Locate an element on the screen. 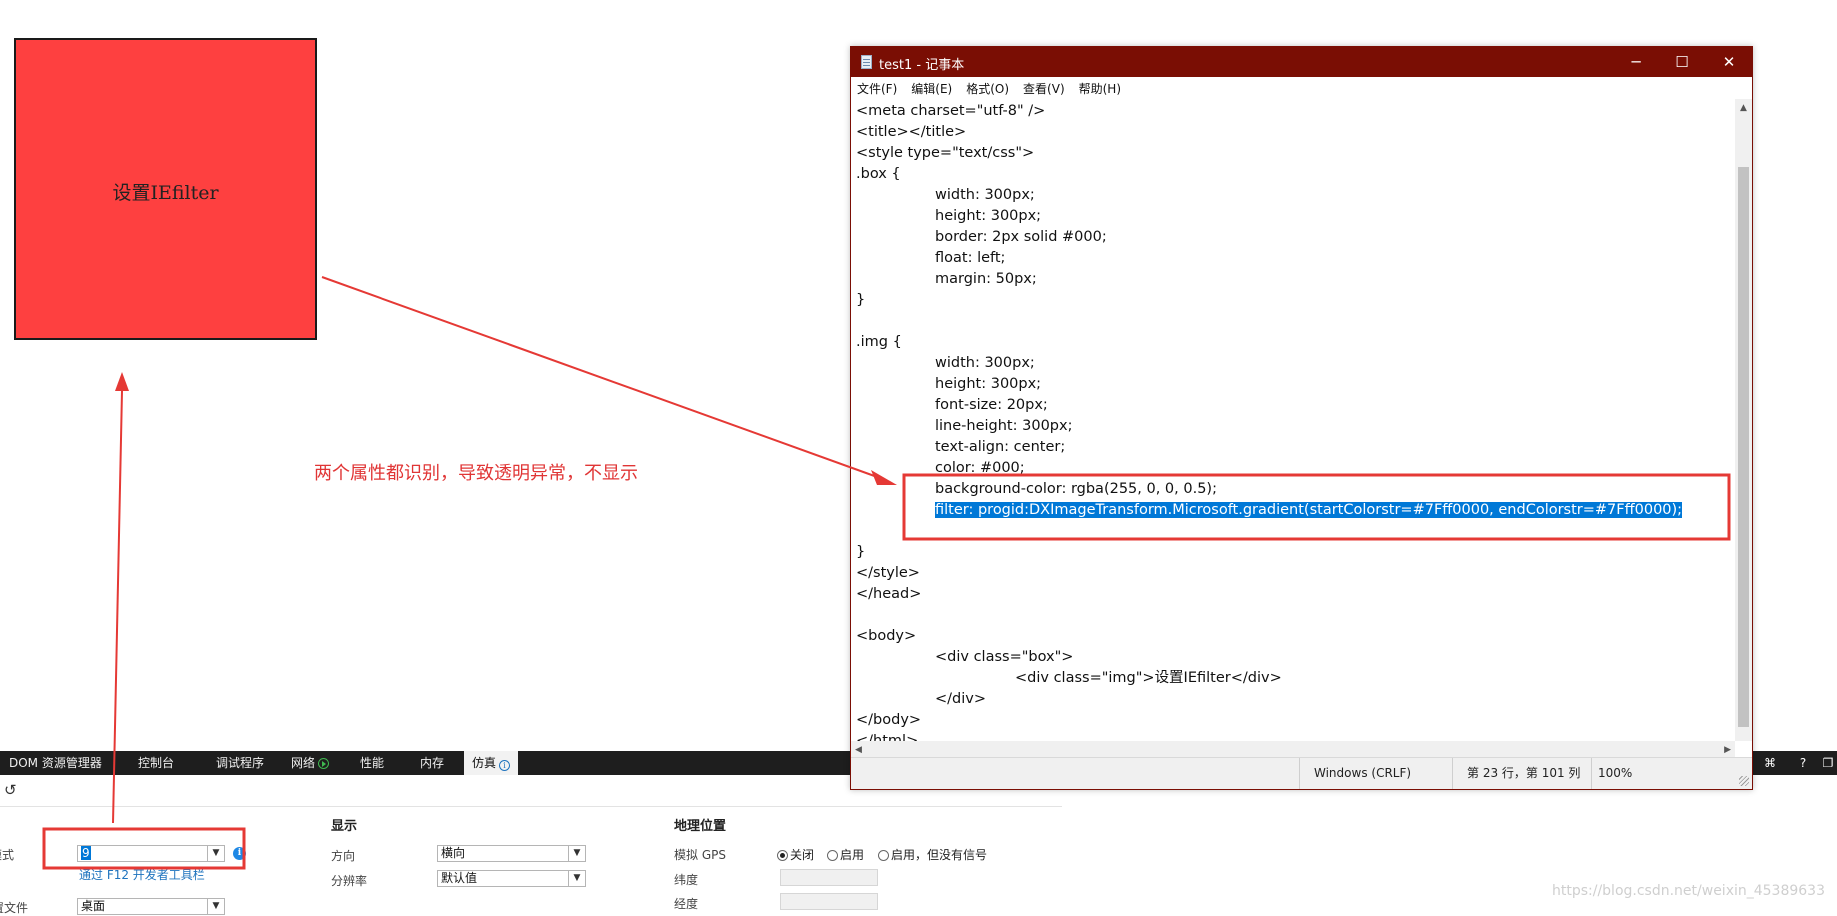 The height and width of the screenshot is (916, 1837). help-icon: ? is located at coordinates (1803, 763).